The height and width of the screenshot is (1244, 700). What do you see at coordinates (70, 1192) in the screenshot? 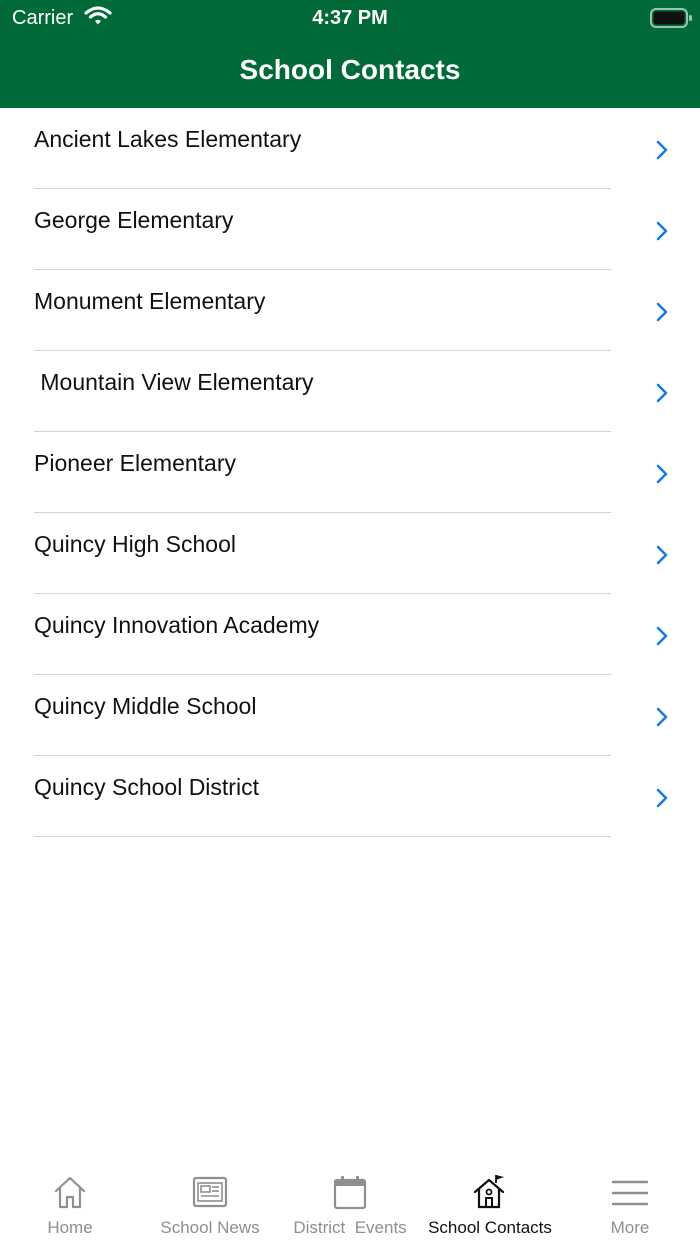
I see `home-icon` at bounding box center [70, 1192].